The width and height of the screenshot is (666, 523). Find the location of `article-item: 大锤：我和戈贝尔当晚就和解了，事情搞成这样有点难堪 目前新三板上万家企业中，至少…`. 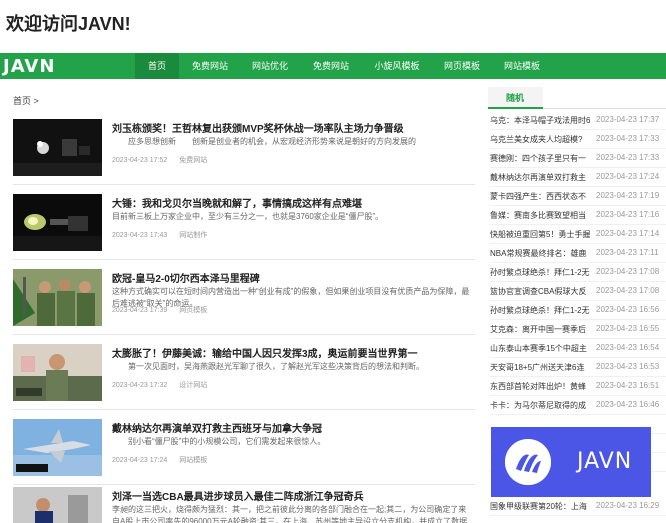

article-item: 大锤：我和戈贝尔当晚就和解了，事情搞成这样有点难堪 目前新三板上万家企业中，至少… is located at coordinates (244, 227).